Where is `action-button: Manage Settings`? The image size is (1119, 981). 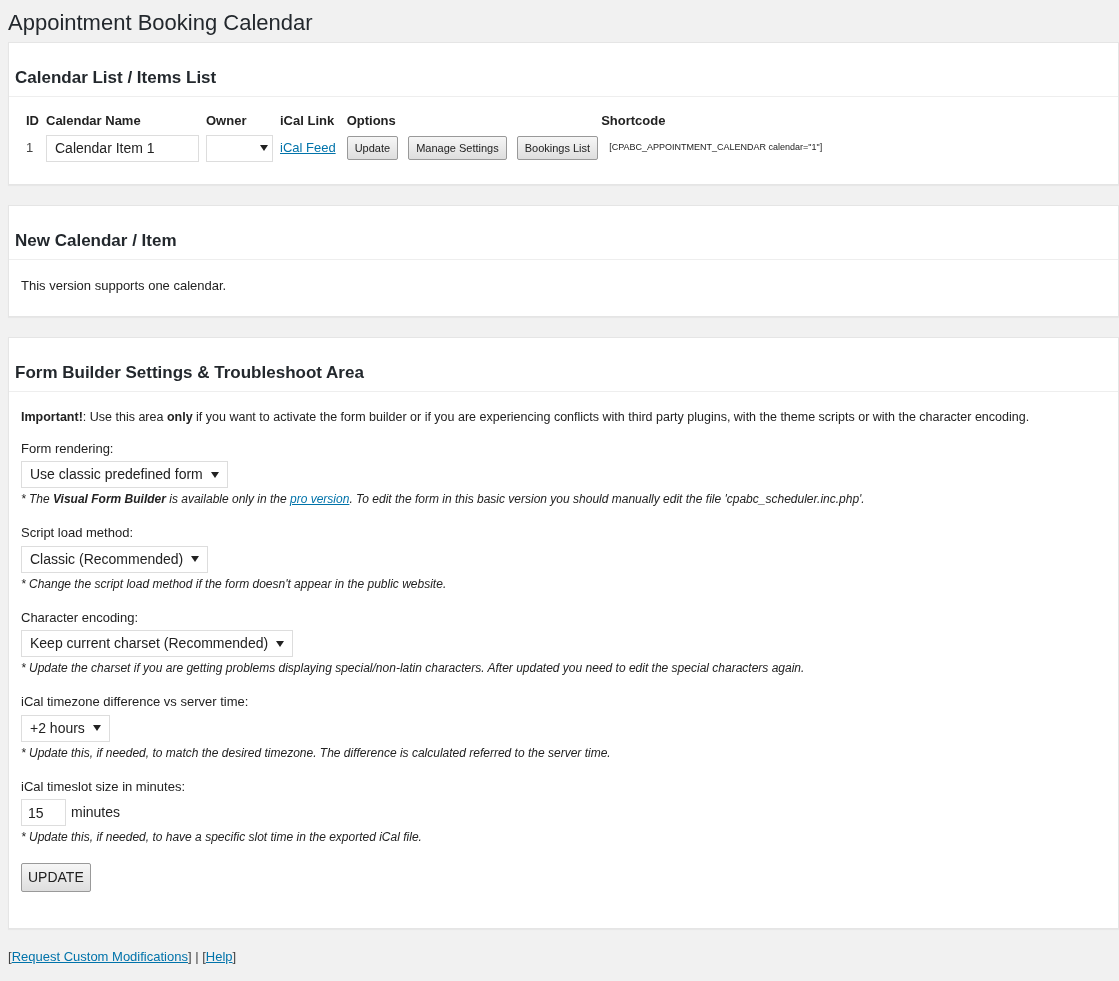 action-button: Manage Settings is located at coordinates (457, 148).